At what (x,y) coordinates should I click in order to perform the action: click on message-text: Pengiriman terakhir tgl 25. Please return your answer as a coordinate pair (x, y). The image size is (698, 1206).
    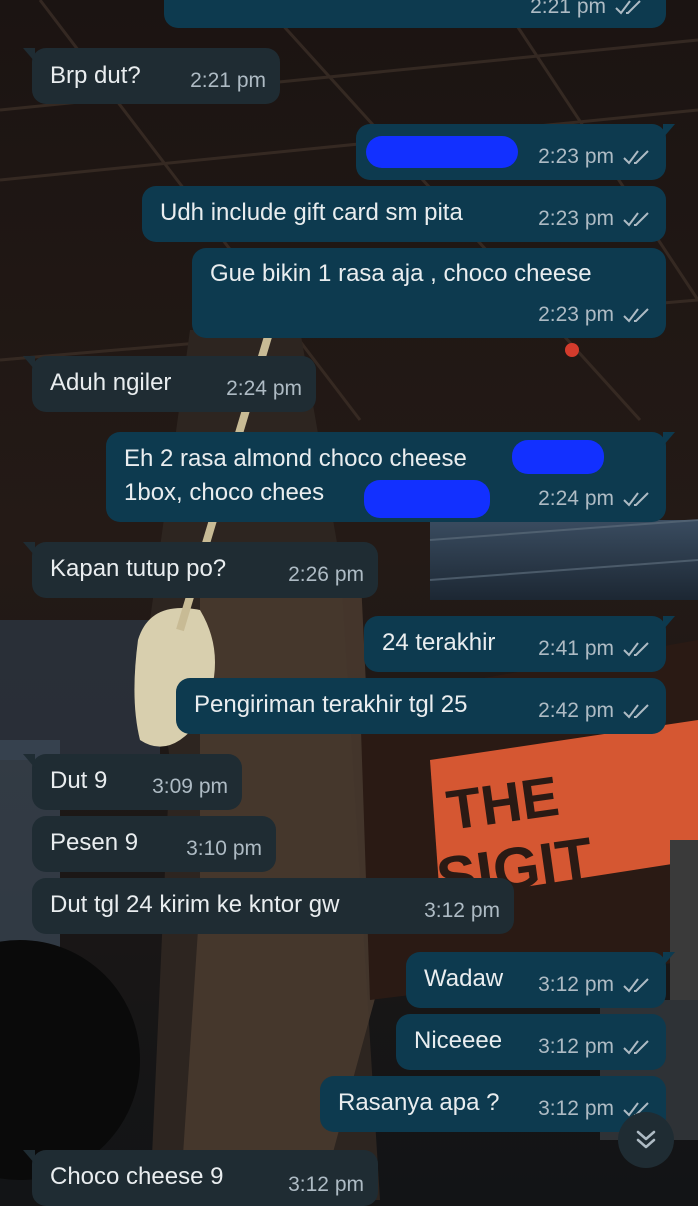
    Looking at the image, I should click on (331, 704).